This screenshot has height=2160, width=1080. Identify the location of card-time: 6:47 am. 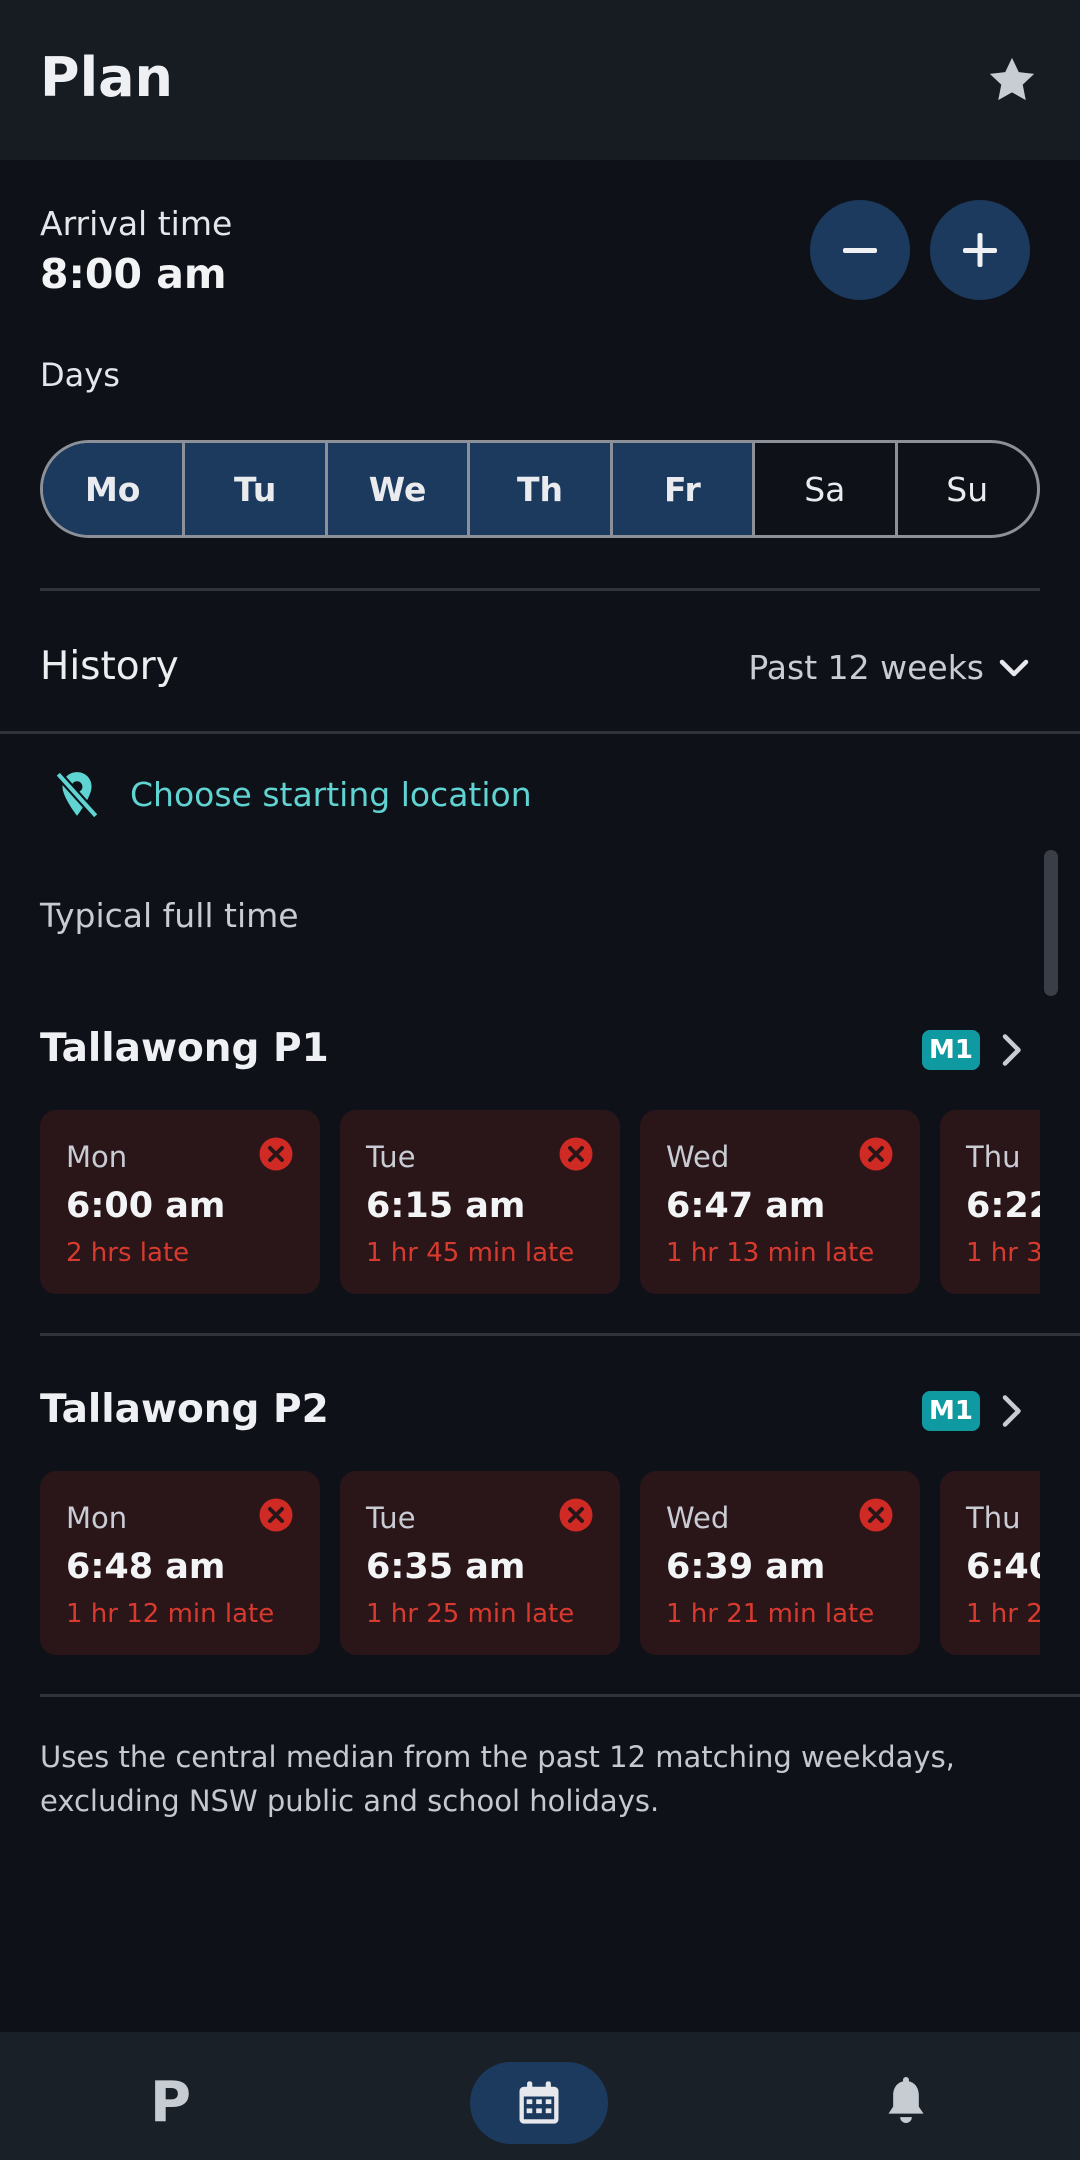
(746, 1206).